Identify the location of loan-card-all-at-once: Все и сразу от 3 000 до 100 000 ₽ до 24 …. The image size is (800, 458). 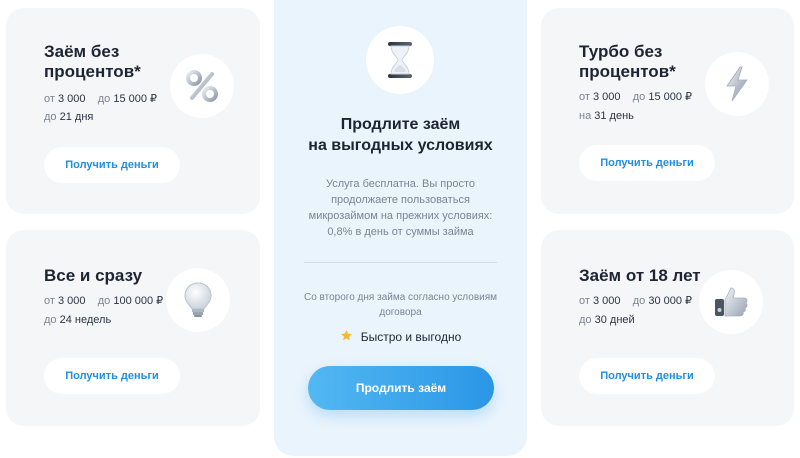
(133, 328).